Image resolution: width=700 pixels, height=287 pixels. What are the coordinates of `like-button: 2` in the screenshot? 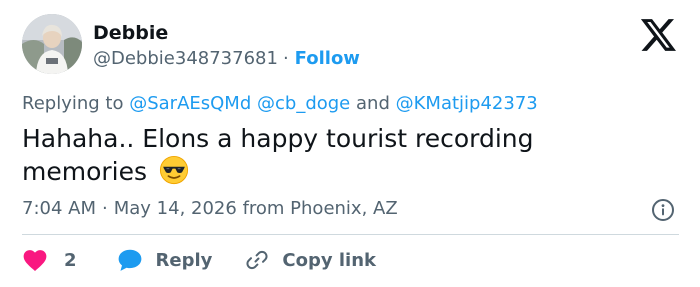 It's located at (49, 260).